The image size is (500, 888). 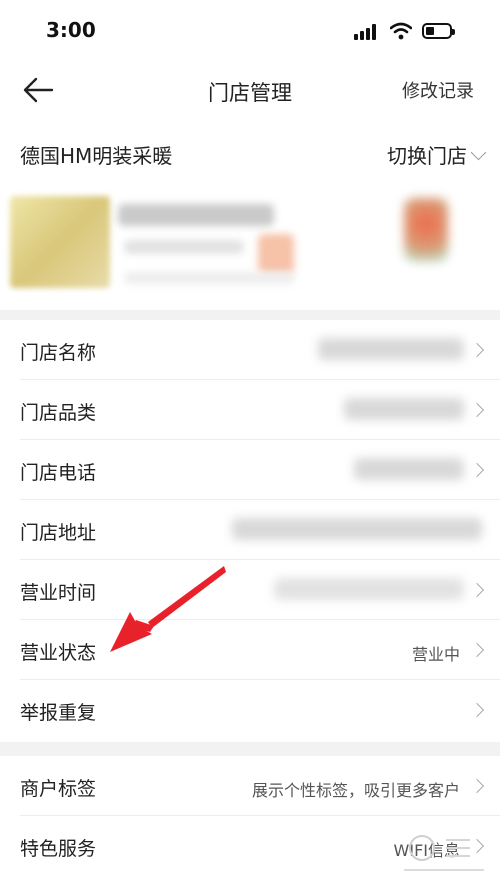 What do you see at coordinates (438, 31) in the screenshot?
I see `battery-icon` at bounding box center [438, 31].